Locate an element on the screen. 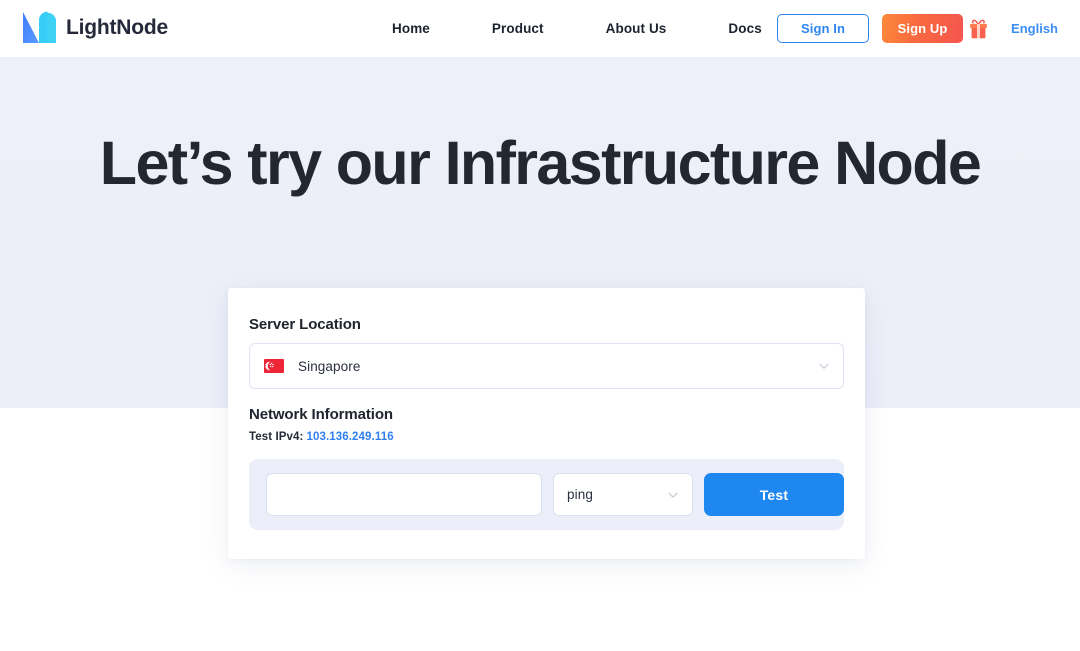 This screenshot has height=651, width=1080. network-test-panel: ping Test is located at coordinates (546, 494).